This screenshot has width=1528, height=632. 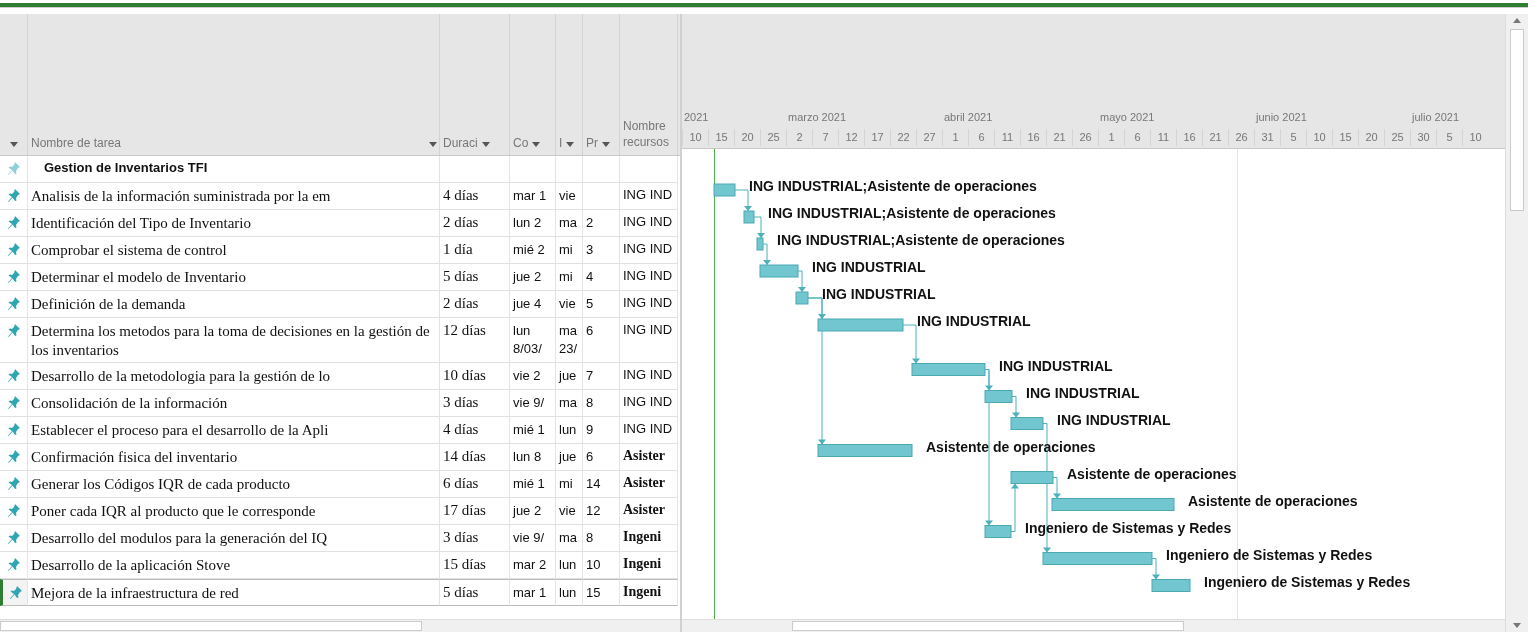 I want to click on task-name: Generar los Códigos IQR de cada producto, so click(x=234, y=484).